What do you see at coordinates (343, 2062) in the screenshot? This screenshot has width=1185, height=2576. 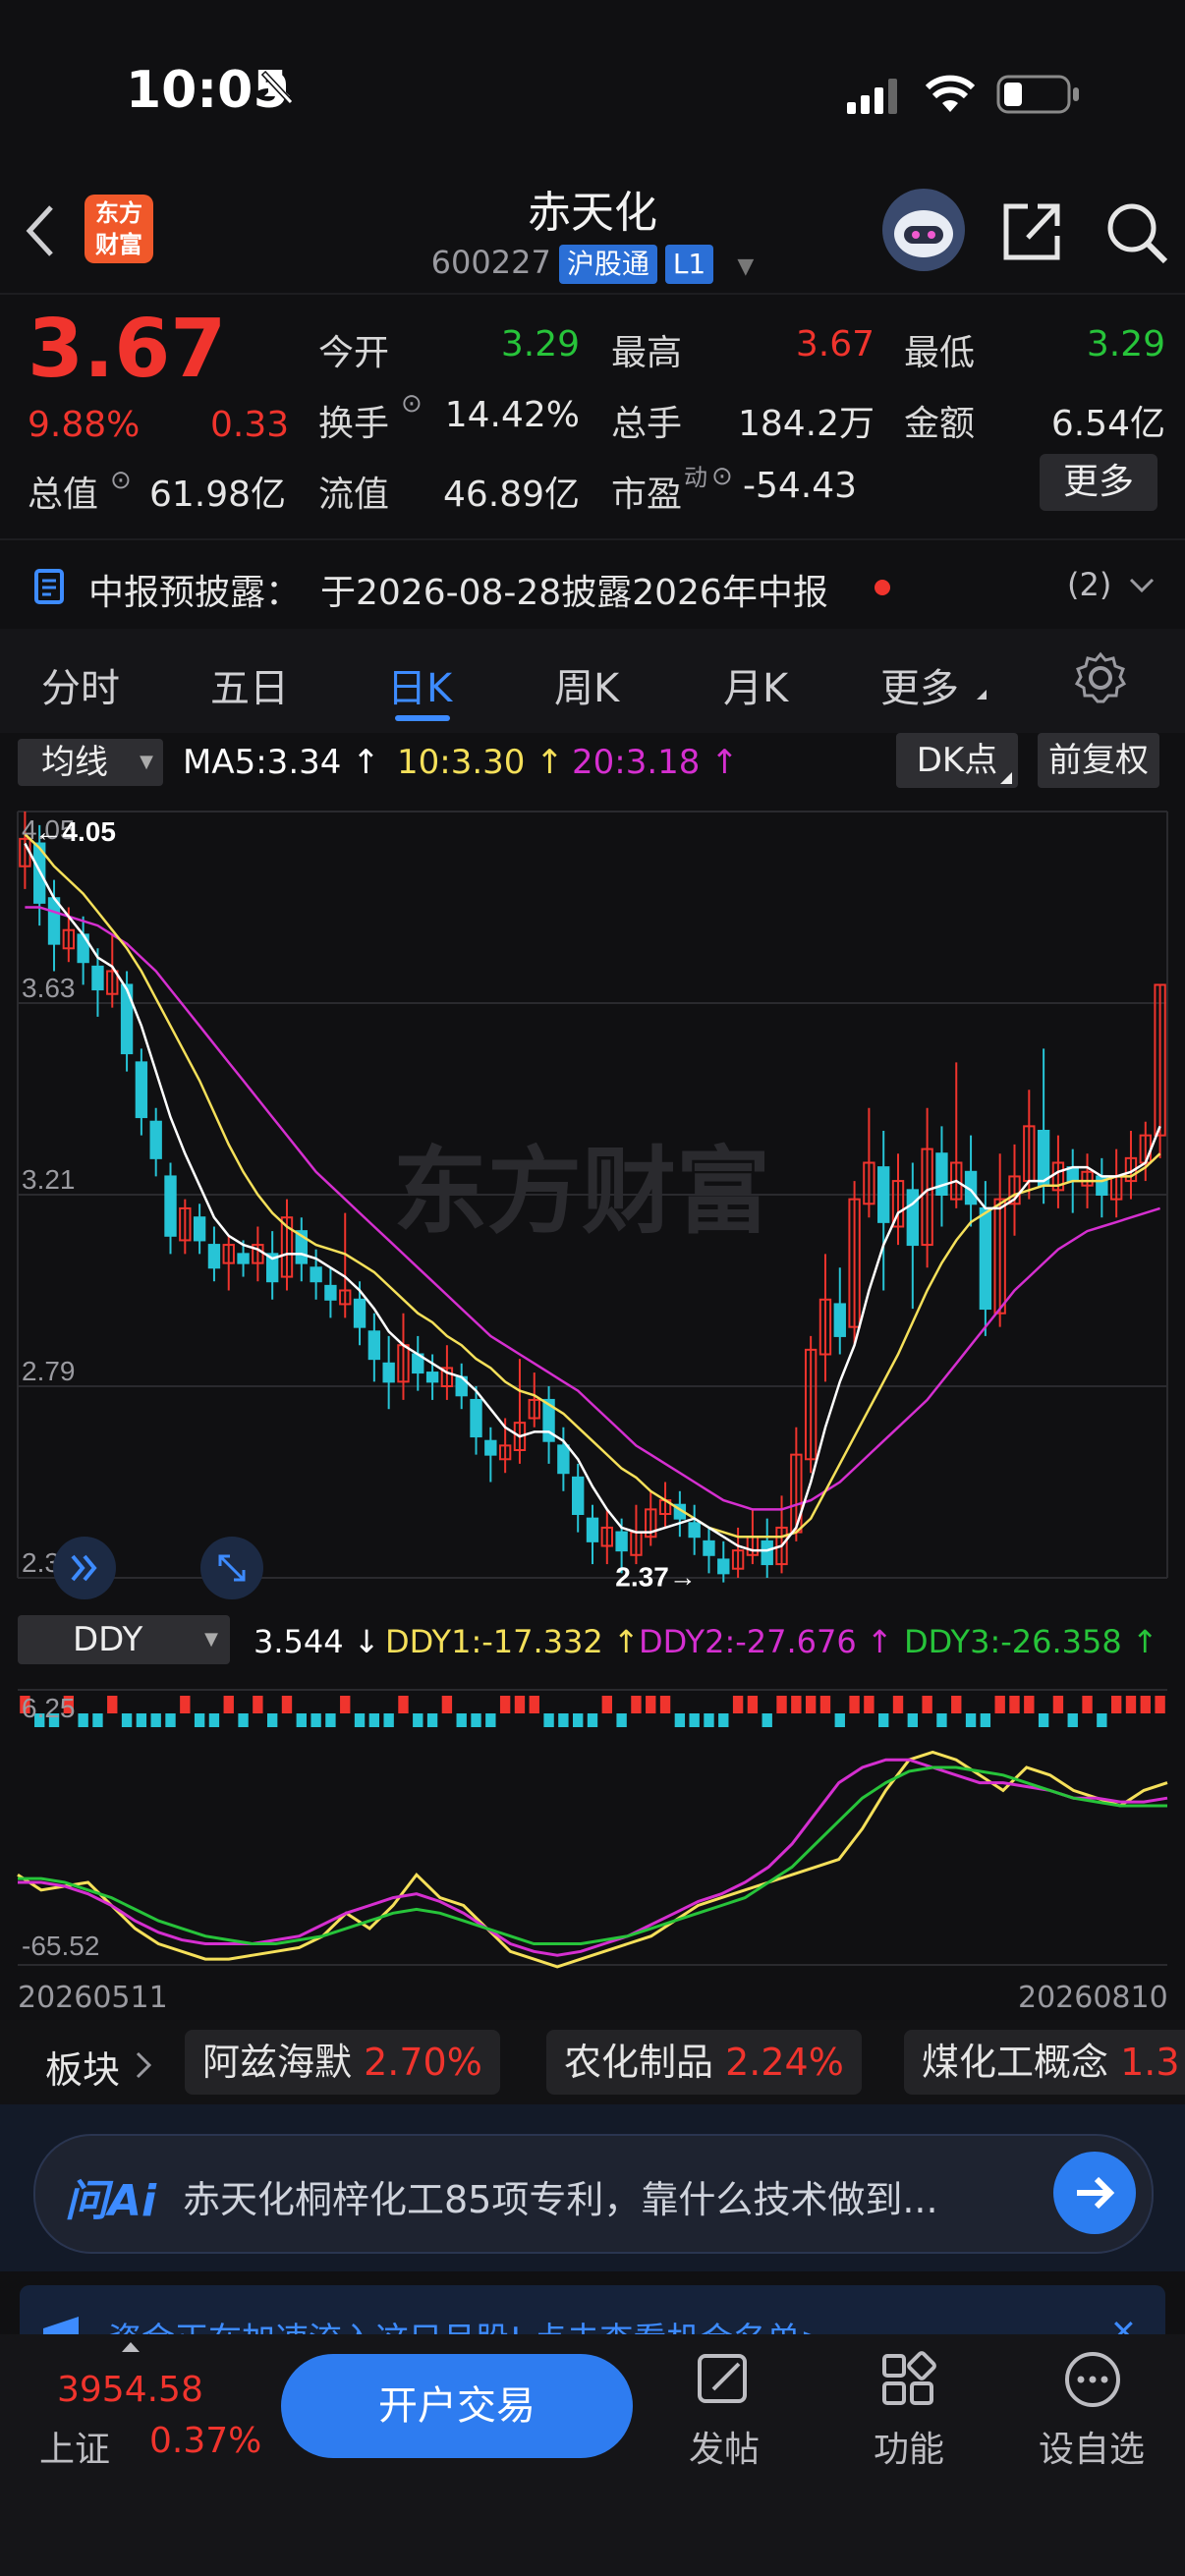 I see `sector-chip: 阿兹海默 2.70%` at bounding box center [343, 2062].